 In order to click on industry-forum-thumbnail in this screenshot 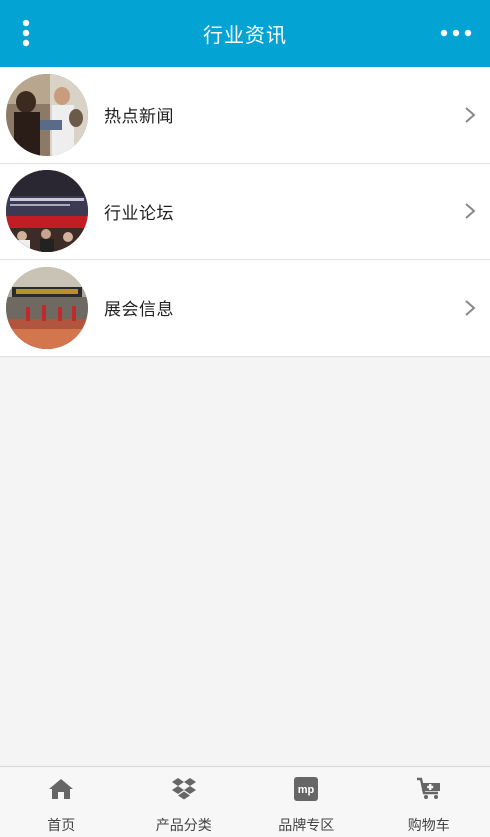, I will do `click(47, 211)`.